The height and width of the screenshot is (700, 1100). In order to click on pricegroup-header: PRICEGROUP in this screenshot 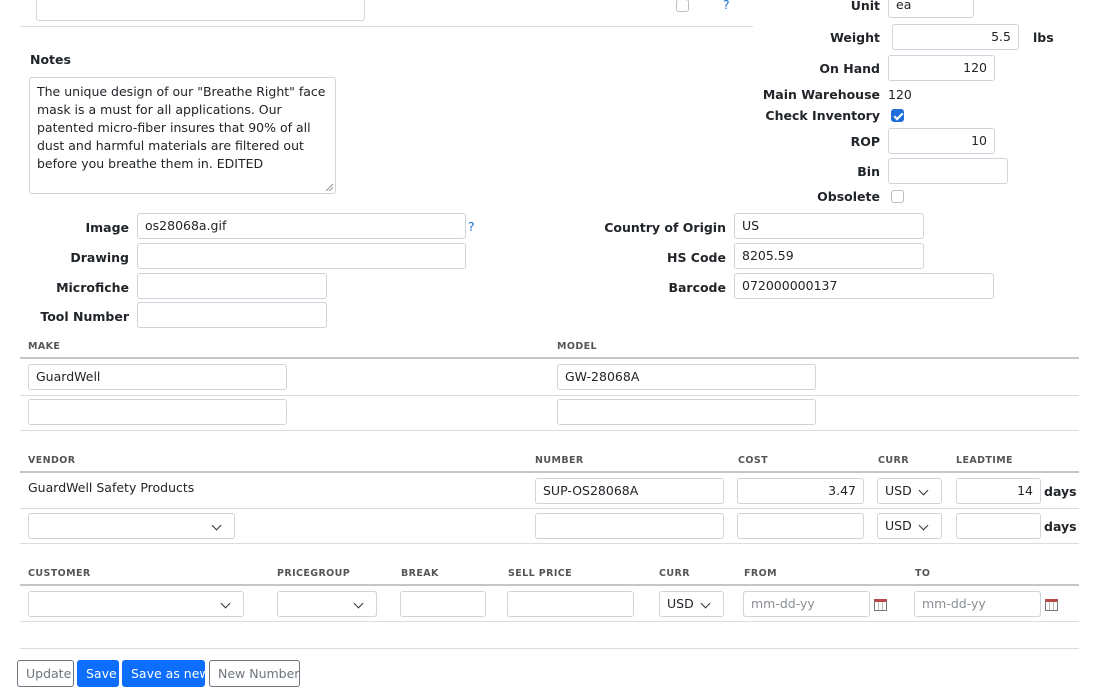, I will do `click(314, 573)`.